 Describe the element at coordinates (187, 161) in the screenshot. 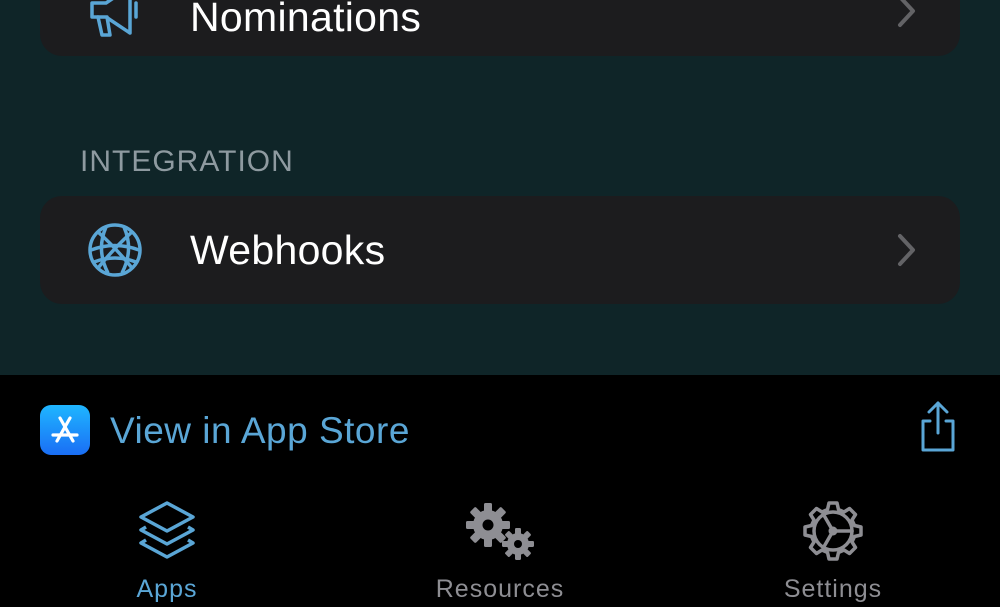

I see `section-header-integration: INTEGRATION` at that location.